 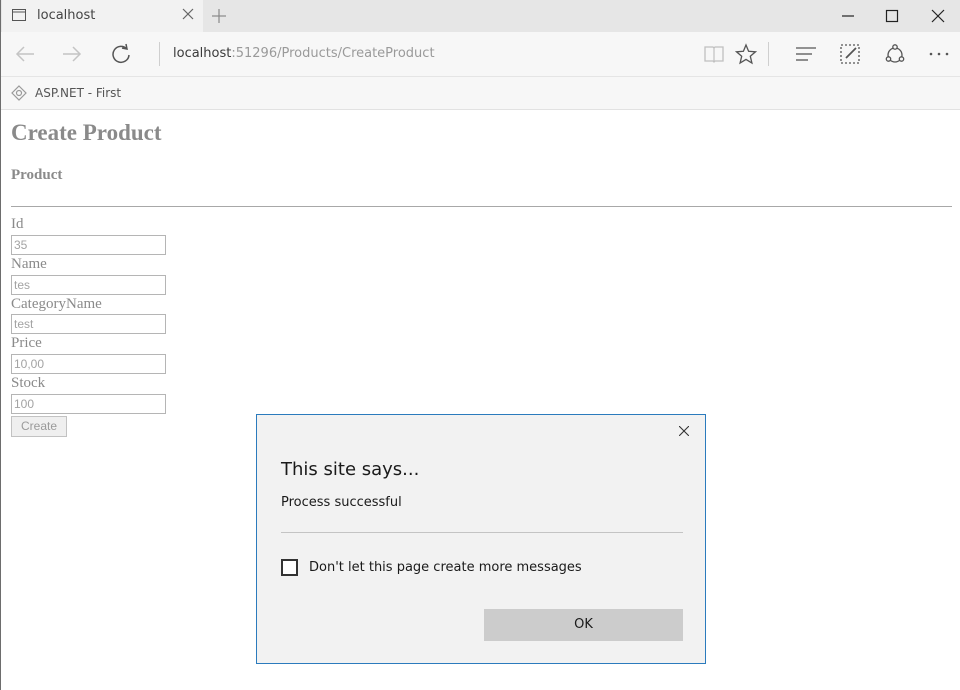 I want to click on ok-button: OK, so click(x=583, y=625).